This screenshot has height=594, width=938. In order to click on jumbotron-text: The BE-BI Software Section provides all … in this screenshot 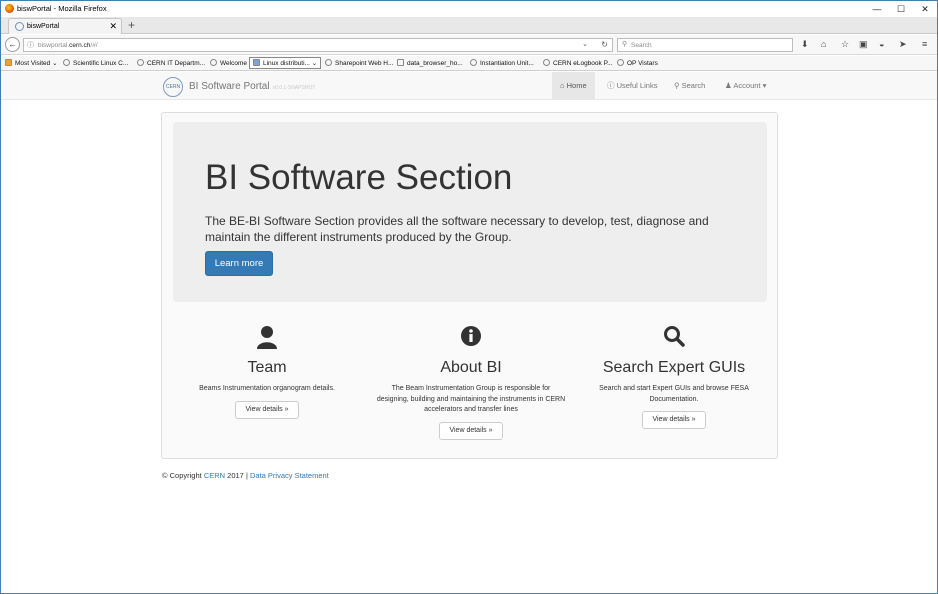, I will do `click(457, 229)`.